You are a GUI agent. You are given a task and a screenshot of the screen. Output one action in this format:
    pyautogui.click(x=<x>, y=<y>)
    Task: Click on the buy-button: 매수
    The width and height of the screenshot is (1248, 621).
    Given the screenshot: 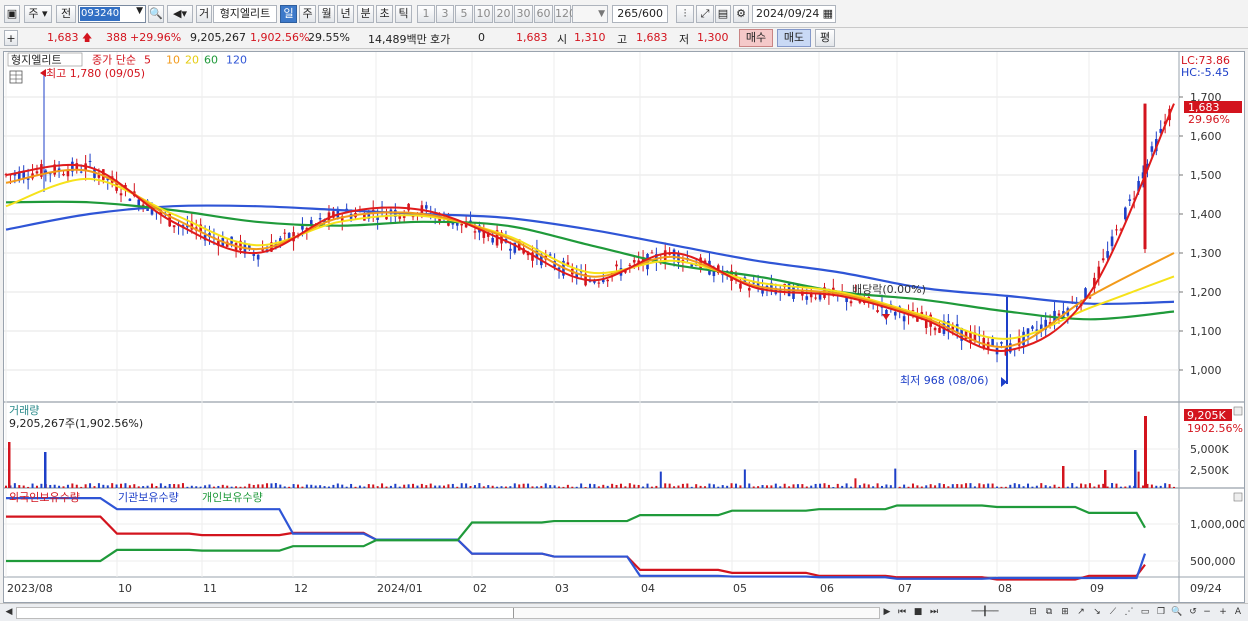 What is the action you would take?
    pyautogui.click(x=756, y=38)
    